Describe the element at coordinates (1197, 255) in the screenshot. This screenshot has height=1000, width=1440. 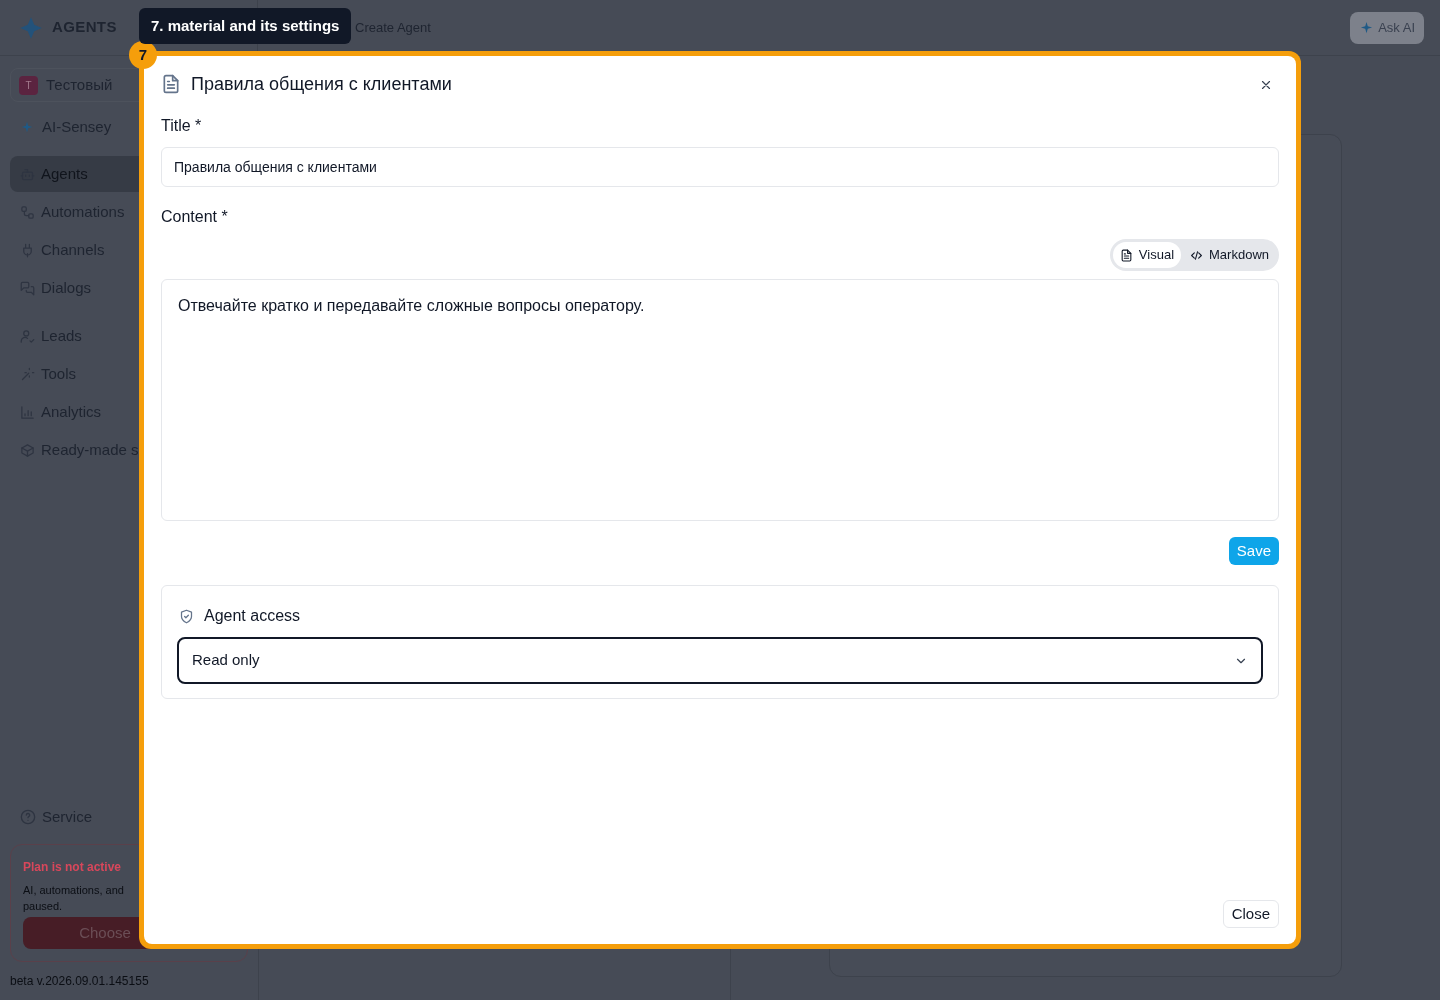
I see `code-icon` at that location.